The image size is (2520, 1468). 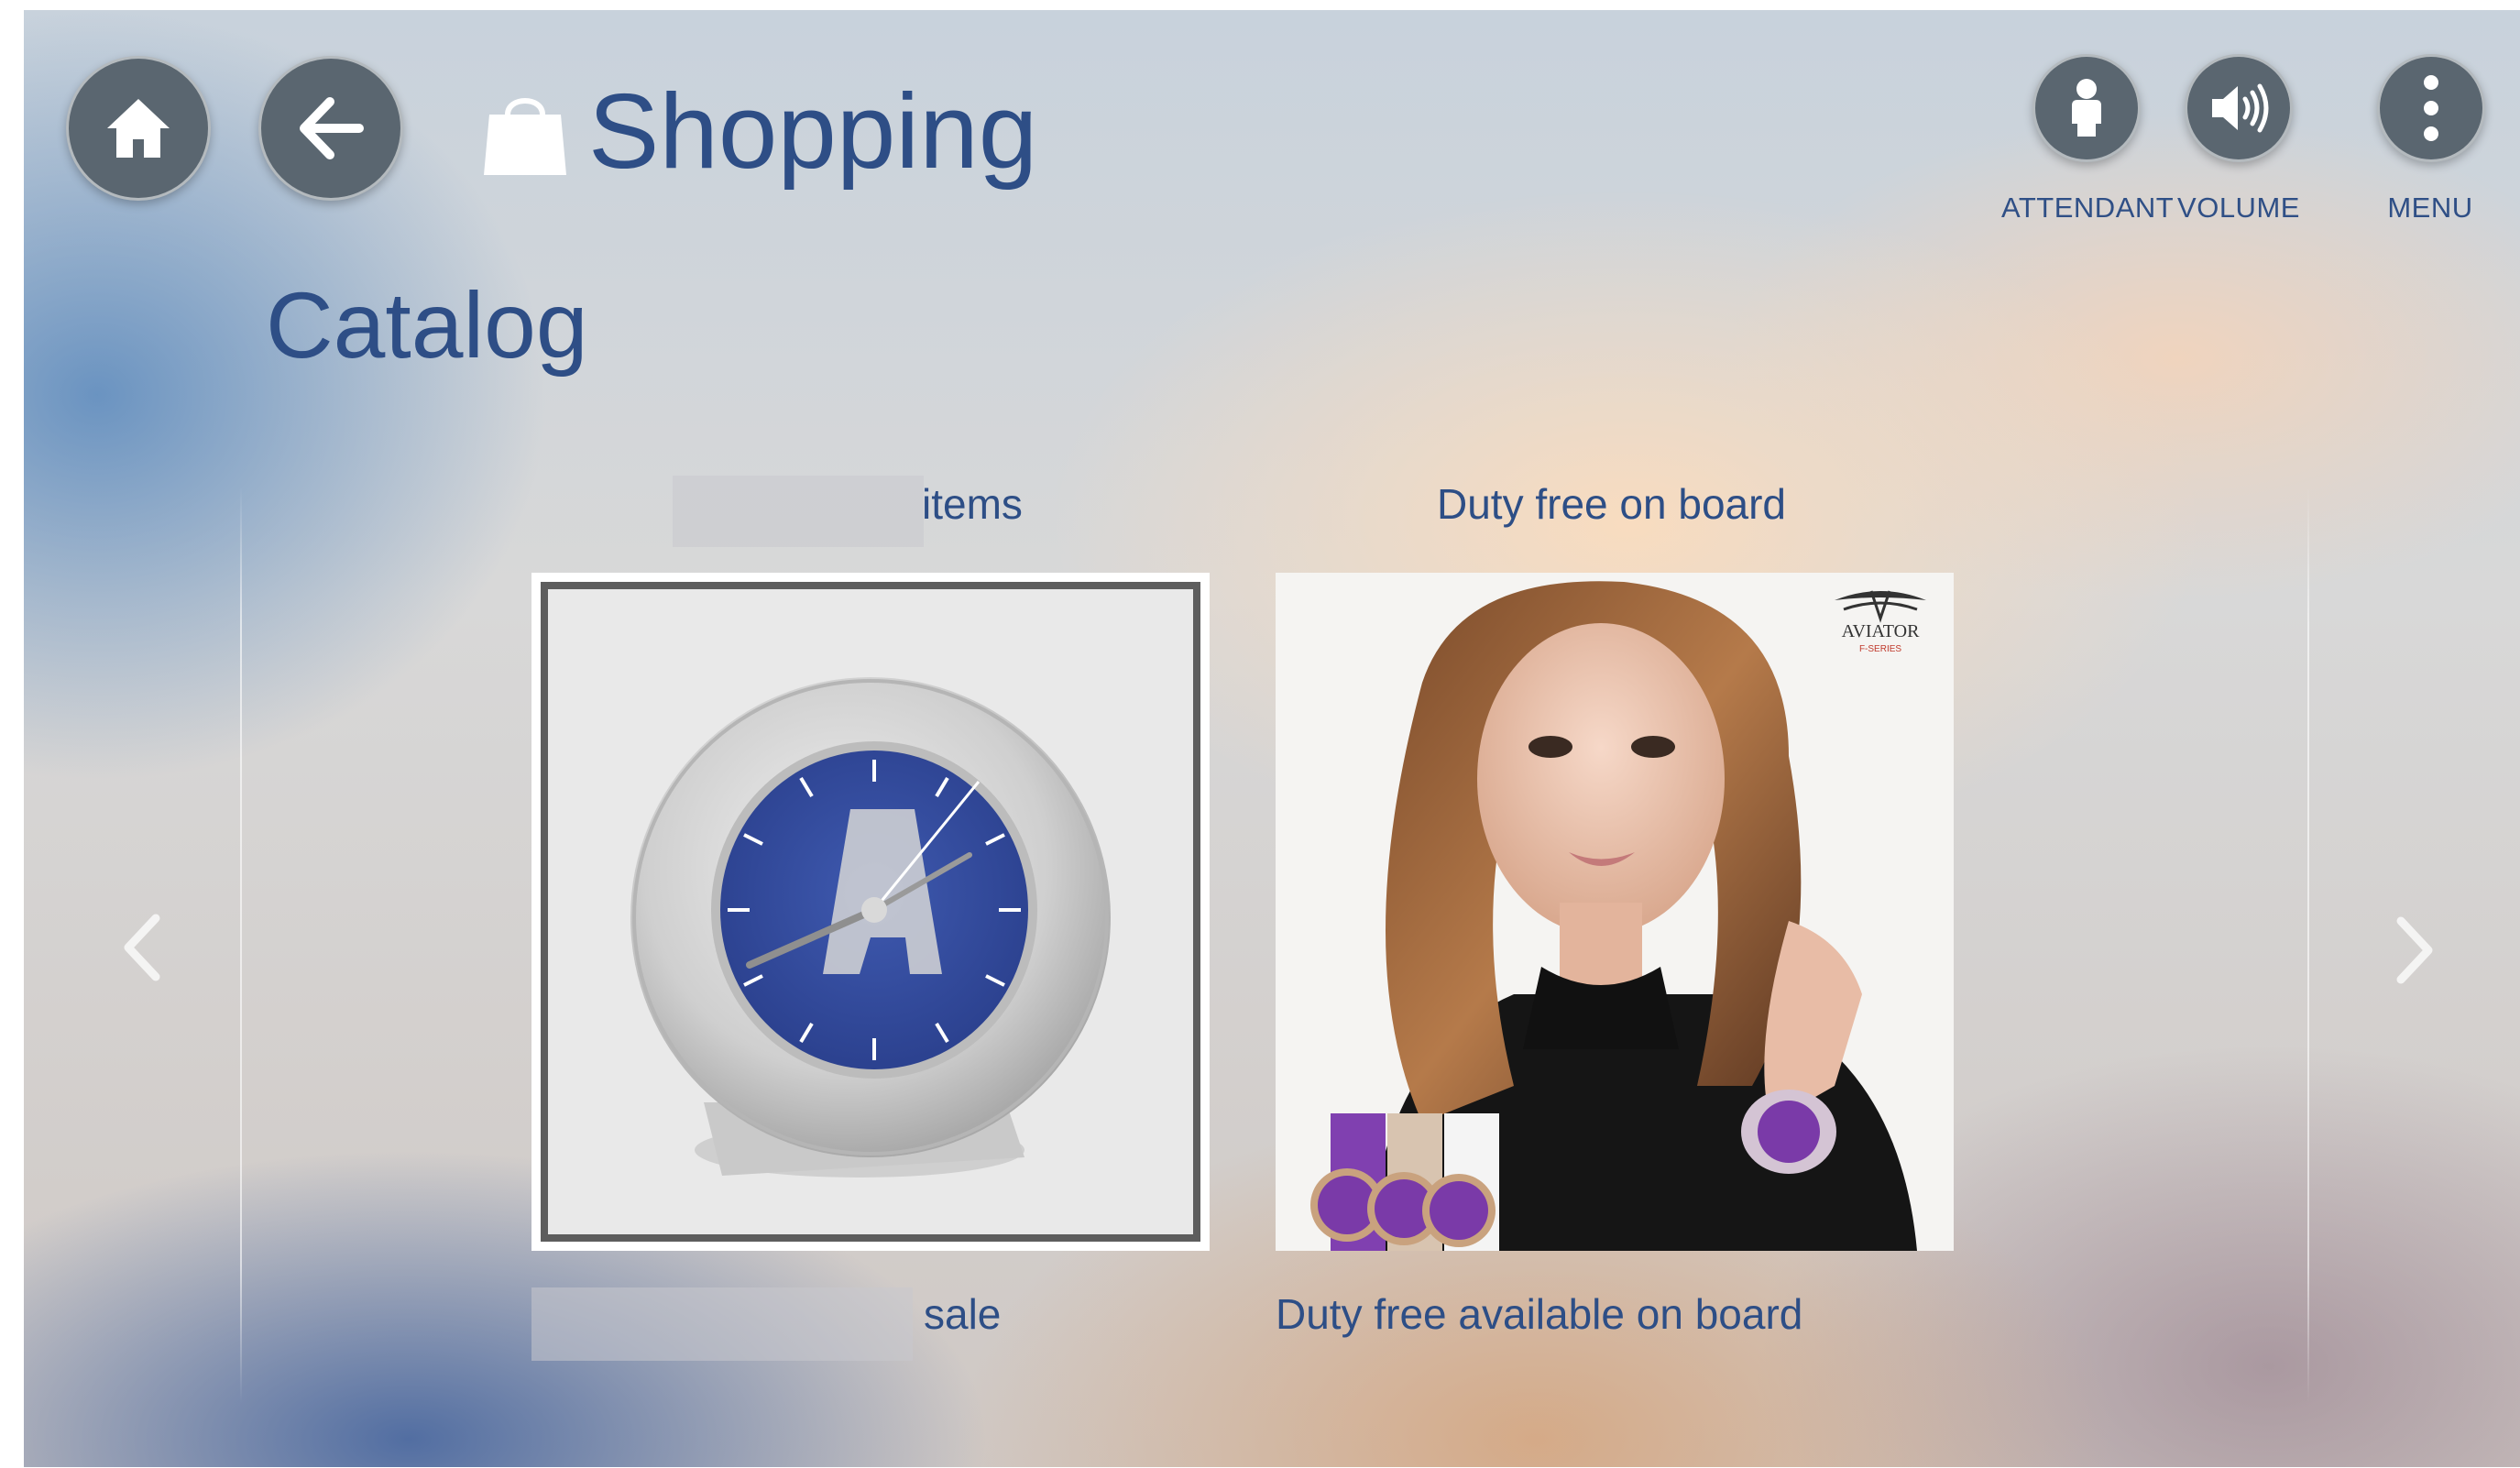 I want to click on menu-label: MENU, so click(x=2430, y=208).